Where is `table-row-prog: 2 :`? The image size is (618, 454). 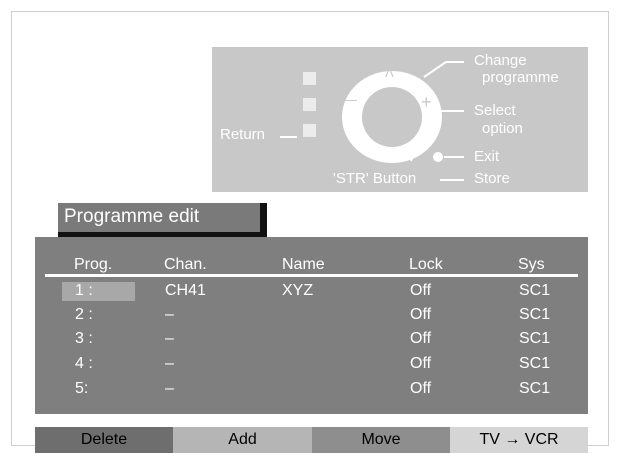
table-row-prog: 2 : is located at coordinates (84, 315).